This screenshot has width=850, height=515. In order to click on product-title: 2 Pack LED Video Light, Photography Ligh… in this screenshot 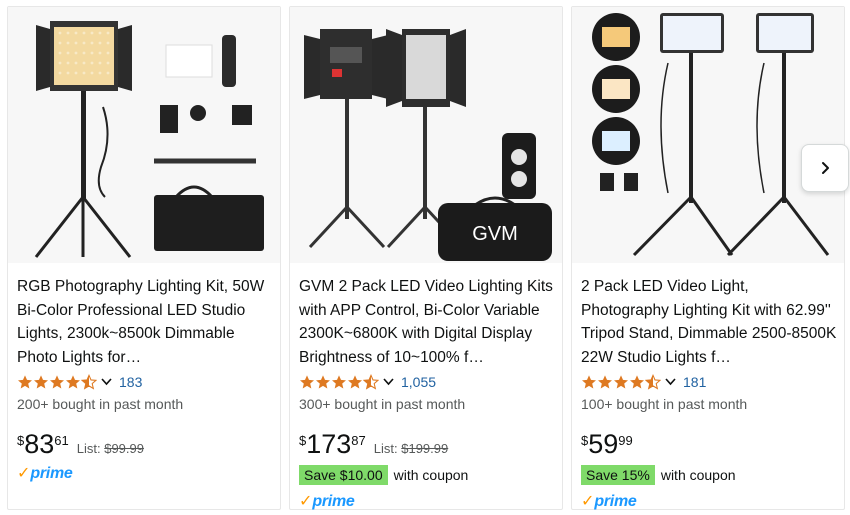, I will do `click(709, 322)`.